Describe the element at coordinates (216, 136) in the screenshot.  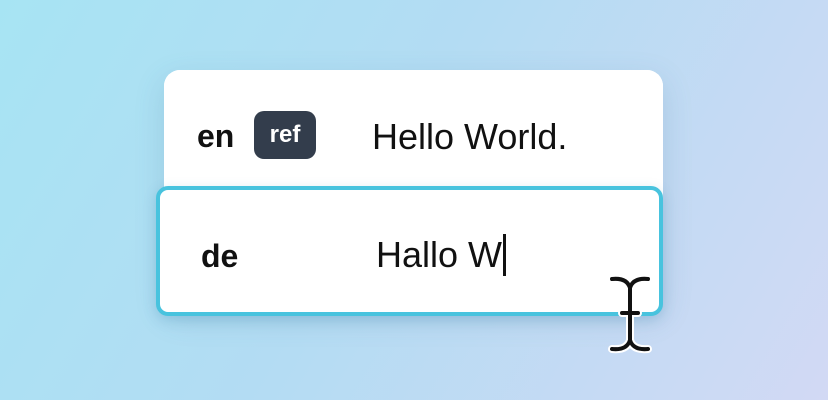
I see `language-code-en: en` at that location.